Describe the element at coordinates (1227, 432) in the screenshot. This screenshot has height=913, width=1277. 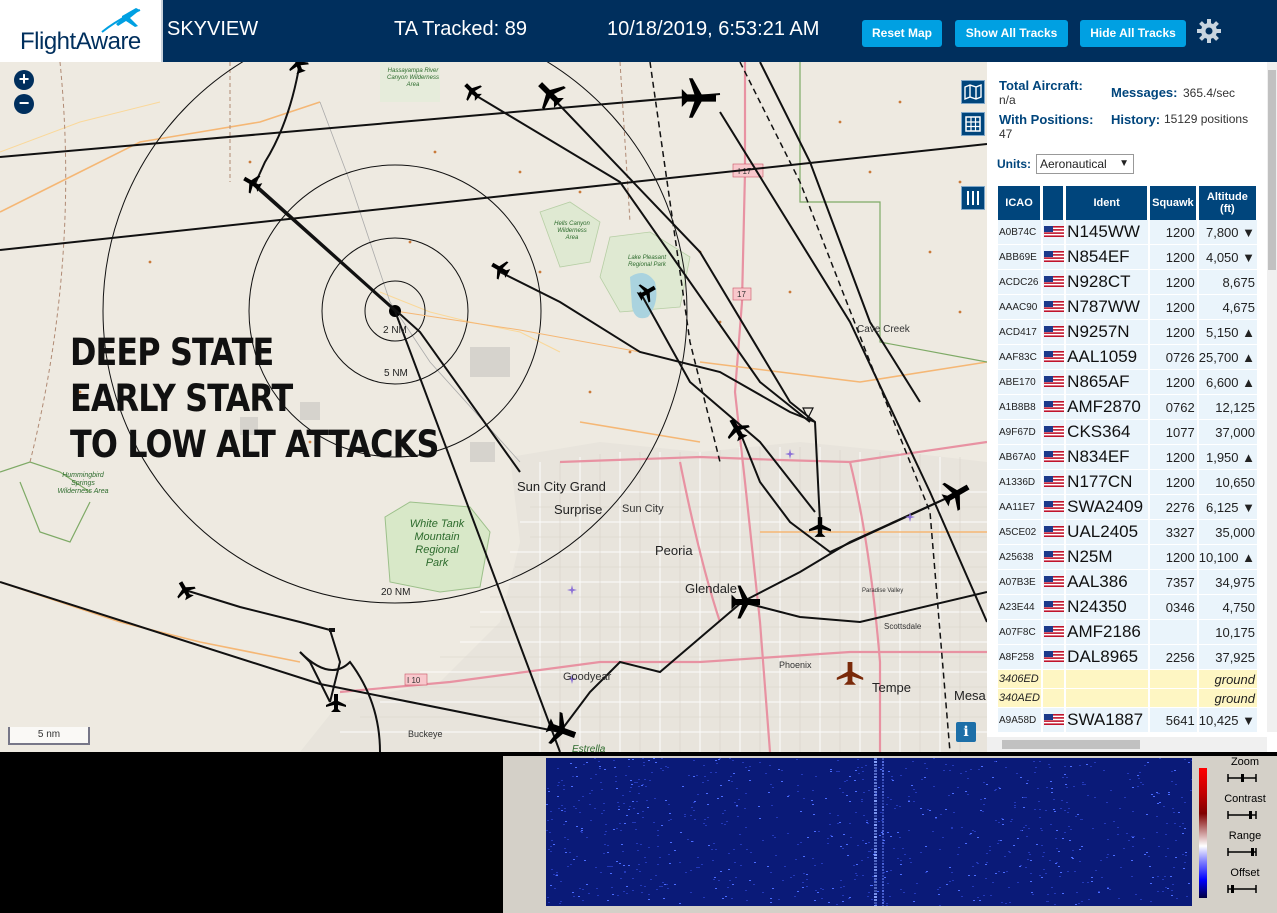
I see `altitude-cell: 37,000` at that location.